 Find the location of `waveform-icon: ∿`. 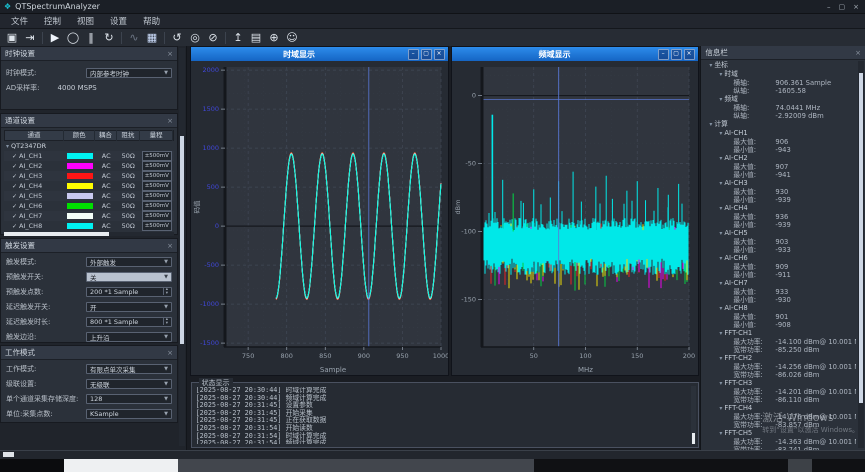

waveform-icon: ∿ is located at coordinates (134, 38).